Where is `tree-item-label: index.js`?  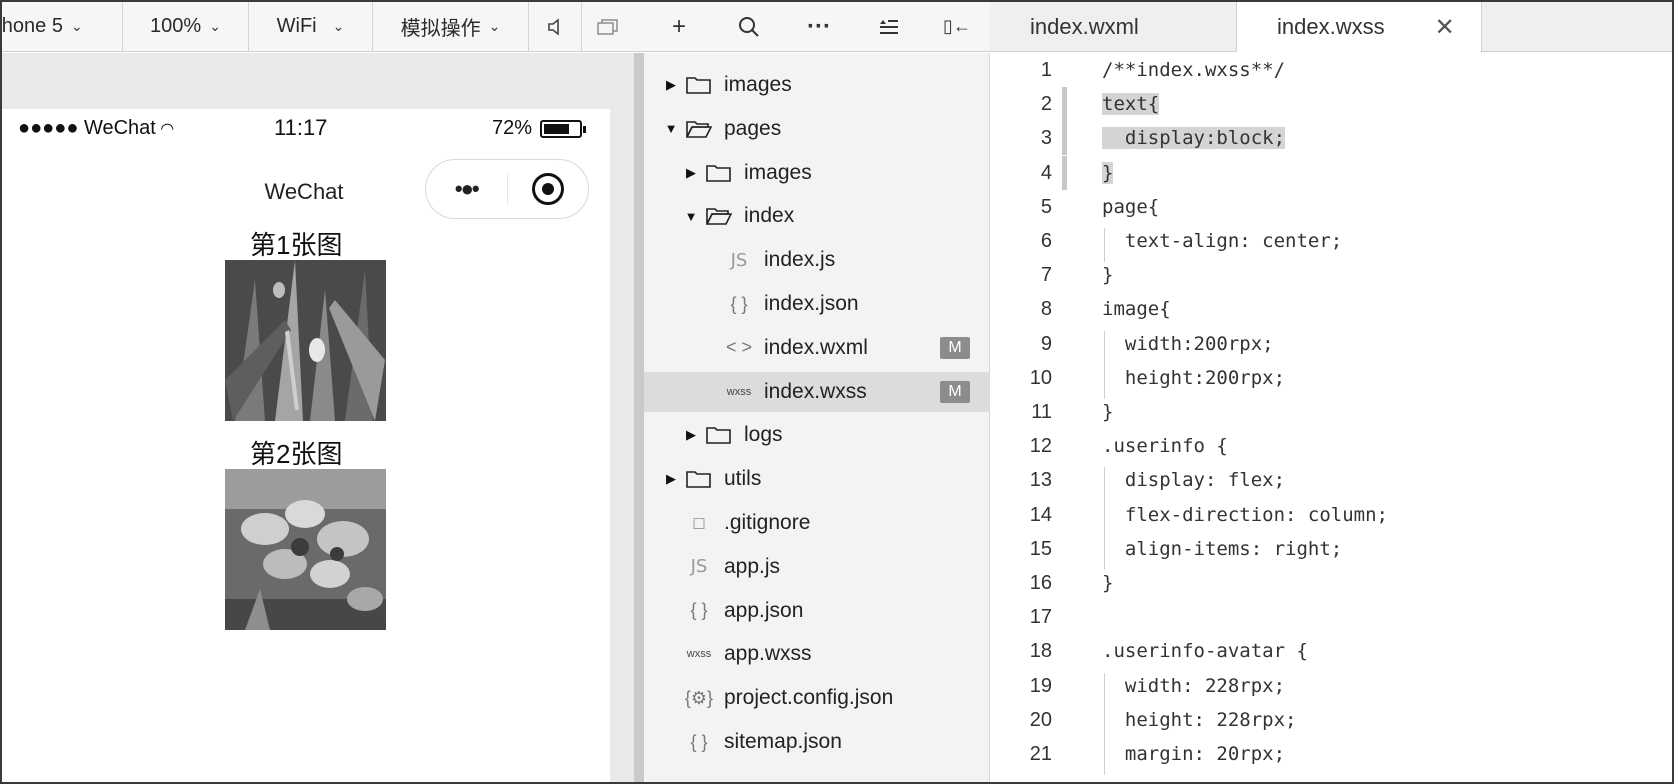
tree-item-label: index.js is located at coordinates (800, 260).